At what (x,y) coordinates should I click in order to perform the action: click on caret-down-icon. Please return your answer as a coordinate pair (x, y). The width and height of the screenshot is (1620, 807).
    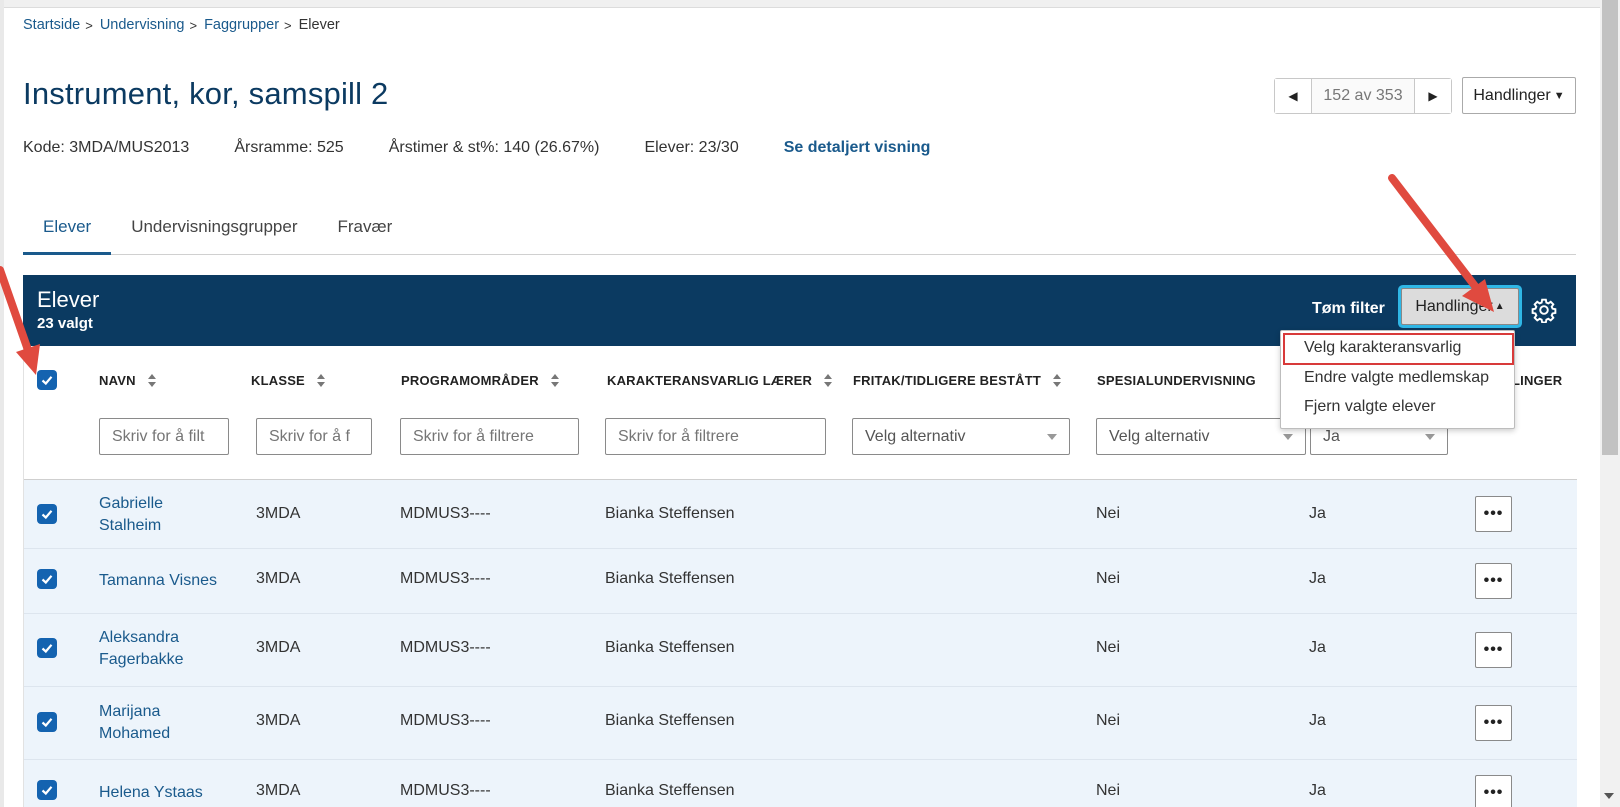
    Looking at the image, I should click on (1052, 437).